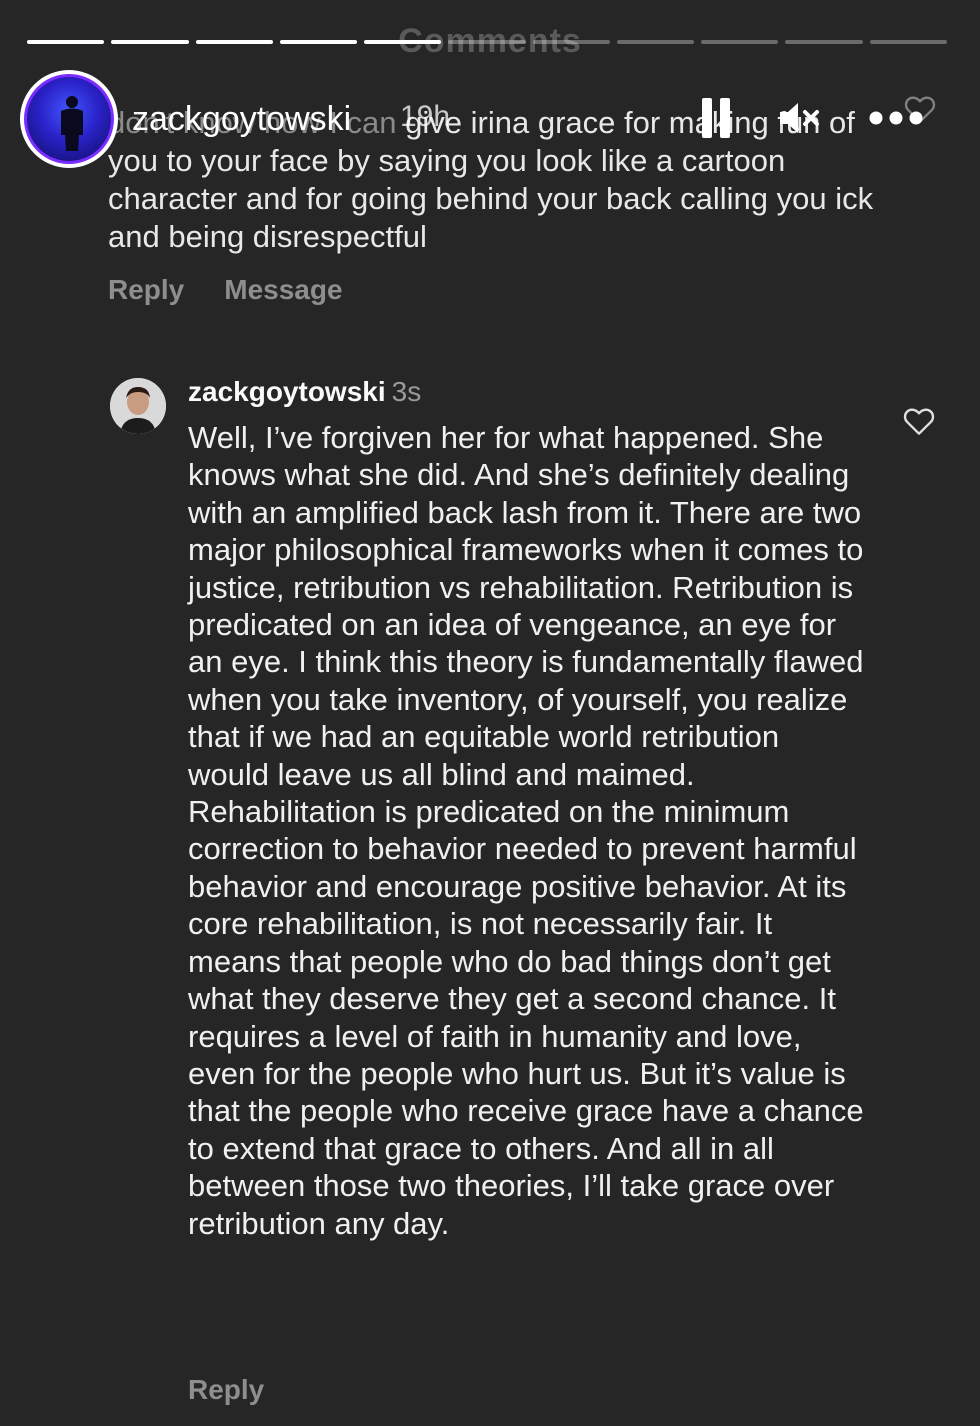  What do you see at coordinates (717, 118) in the screenshot?
I see `pause-button` at bounding box center [717, 118].